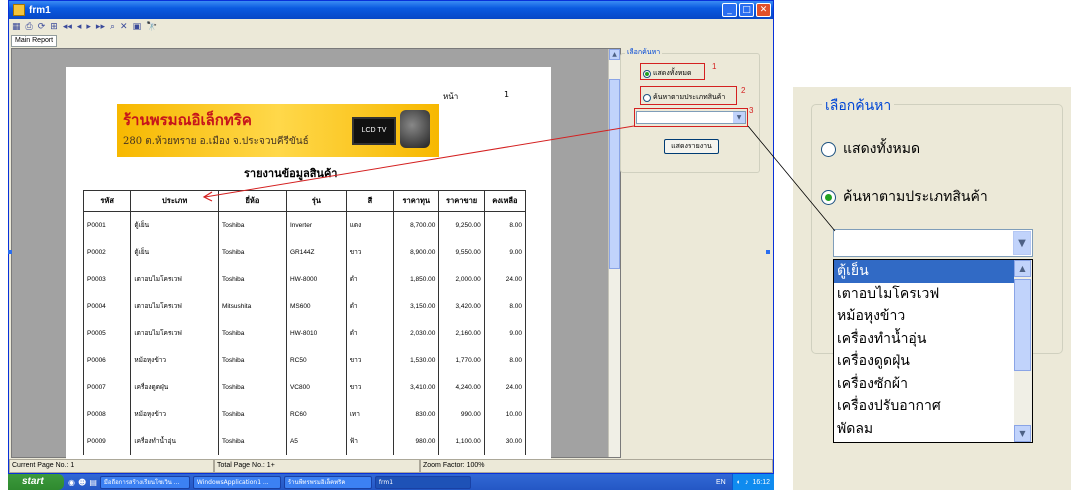  I want to click on table-cell: P0009, so click(107, 441).